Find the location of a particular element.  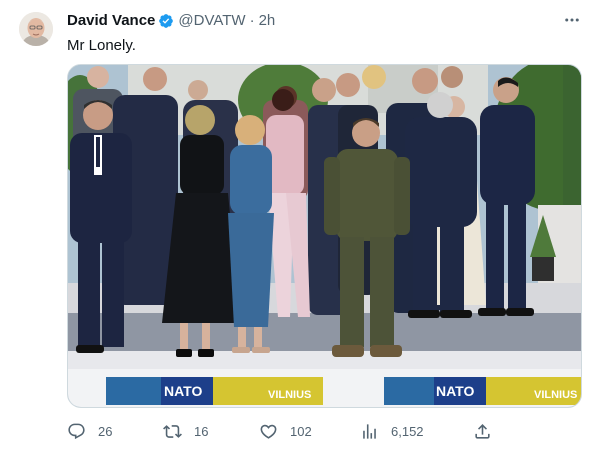

views-button: 6,152 is located at coordinates (392, 431).